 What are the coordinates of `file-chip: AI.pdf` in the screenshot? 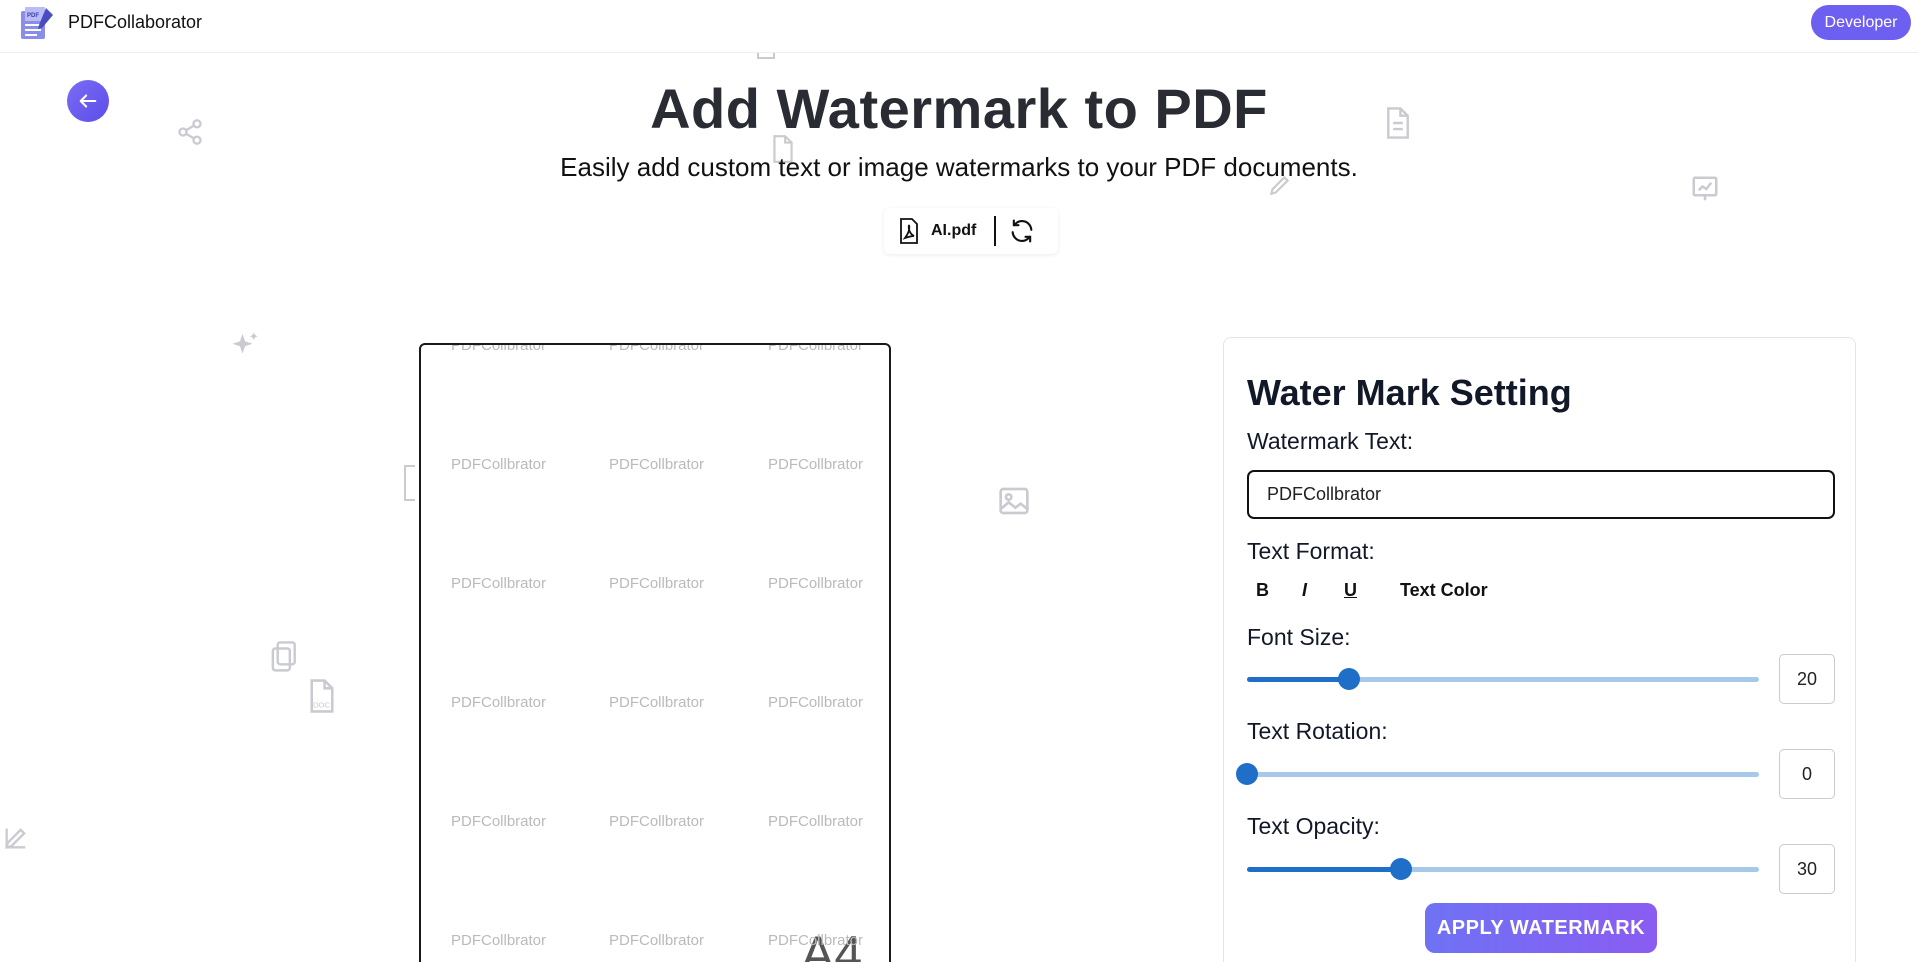 It's located at (971, 231).